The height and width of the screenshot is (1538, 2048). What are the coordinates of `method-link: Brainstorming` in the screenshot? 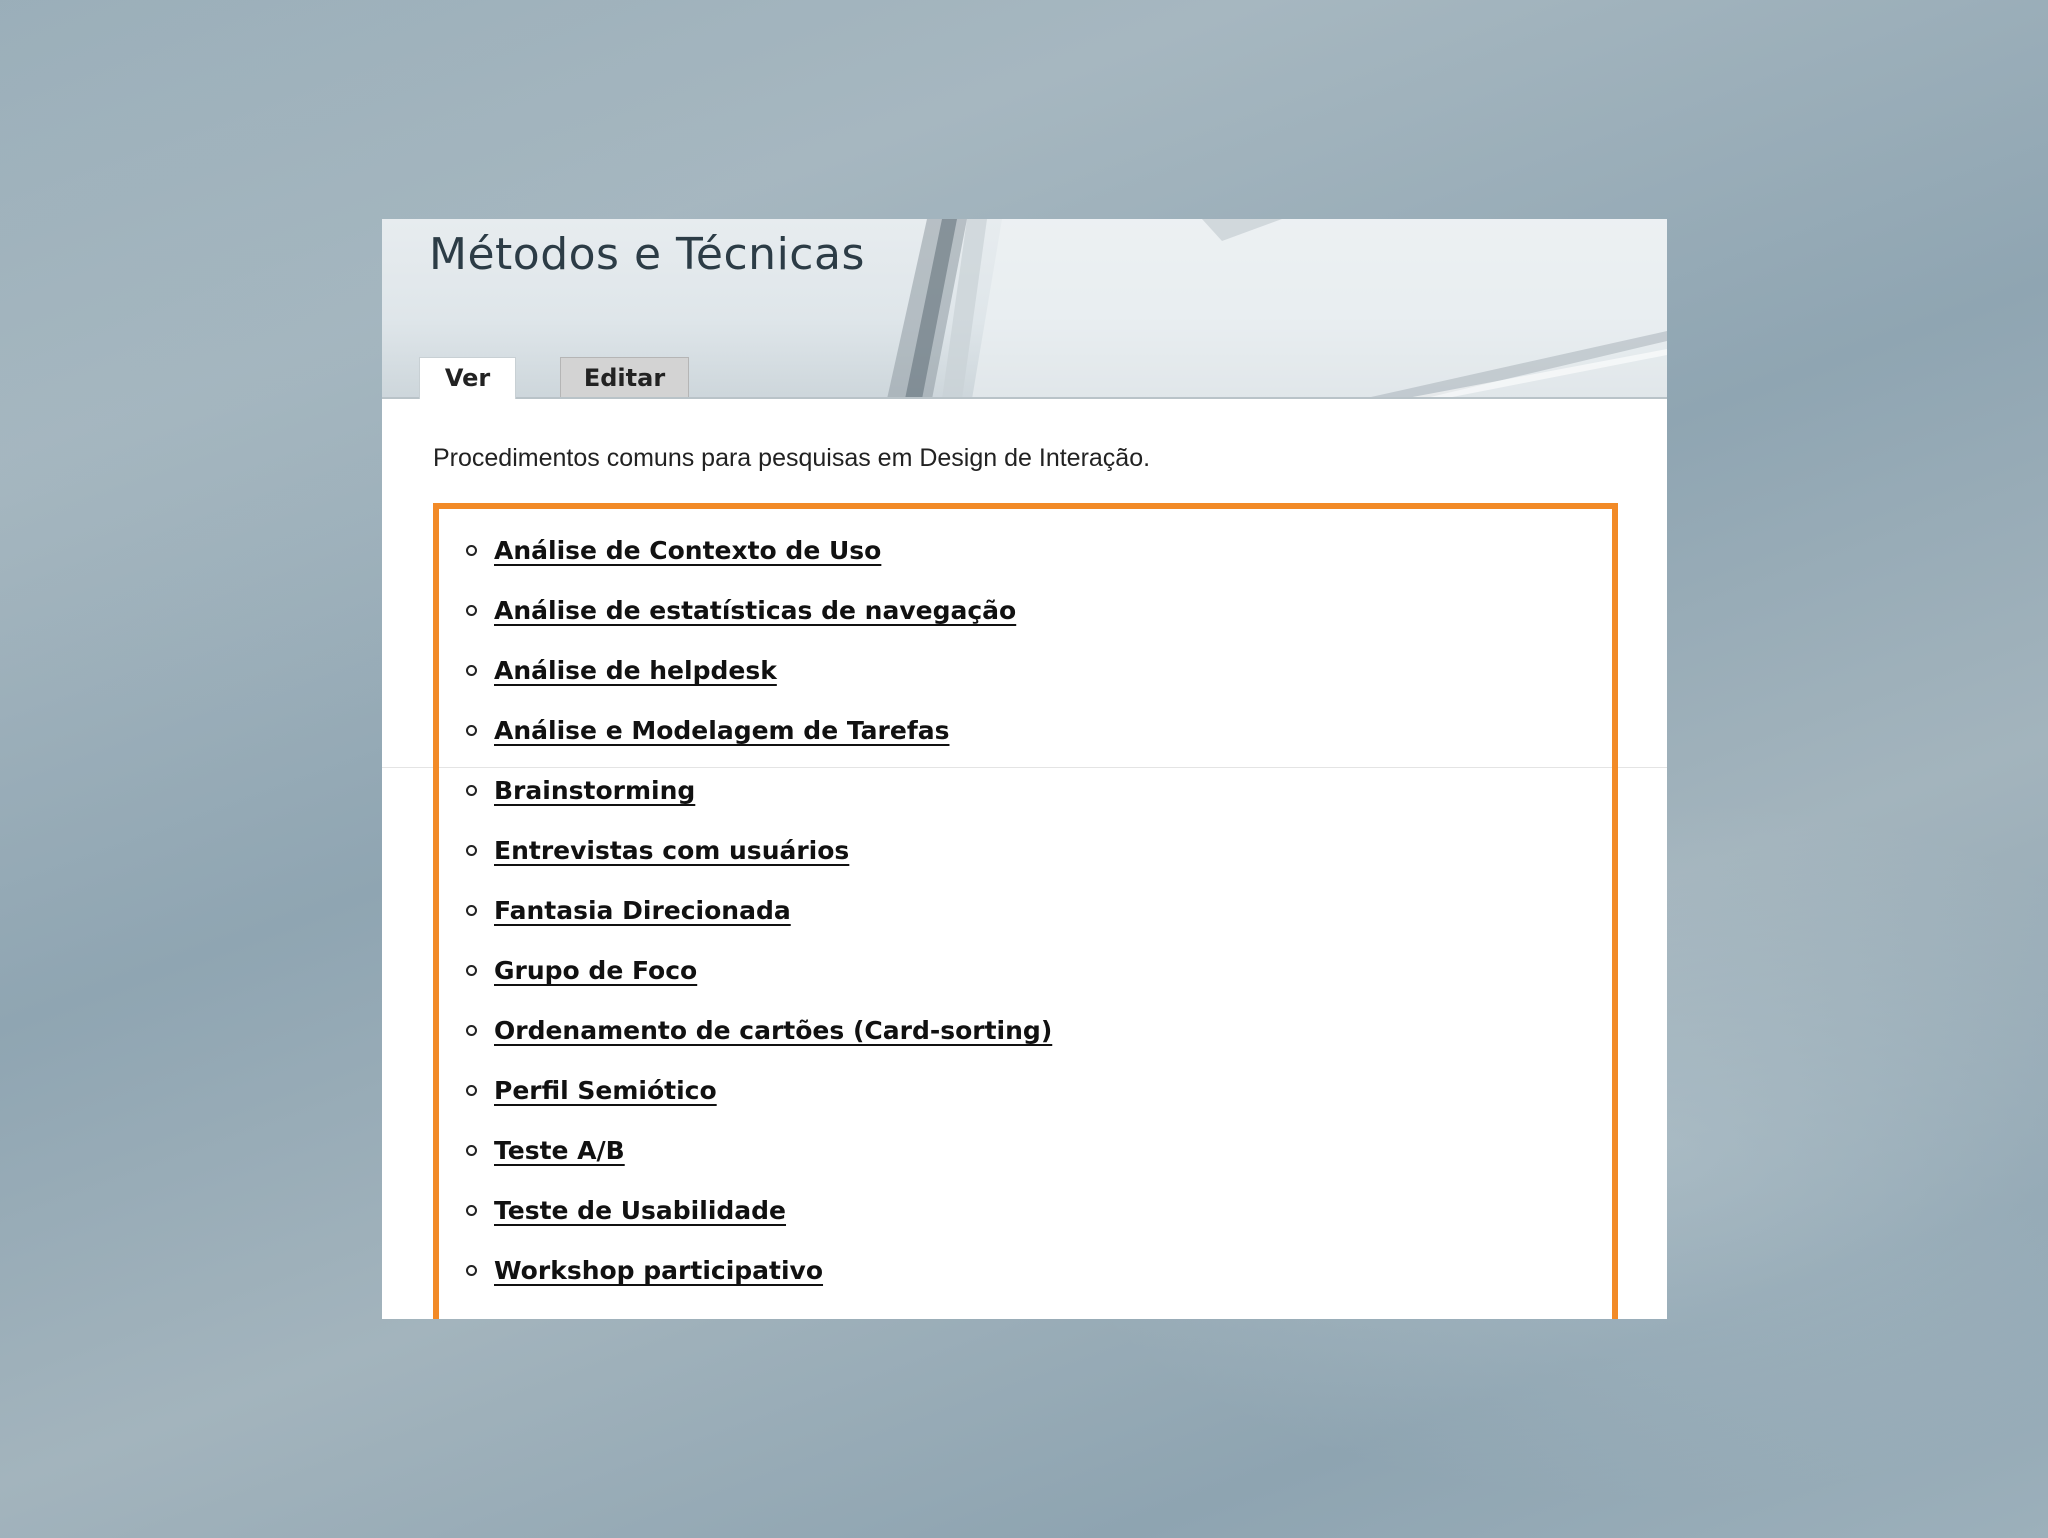 It's located at (594, 790).